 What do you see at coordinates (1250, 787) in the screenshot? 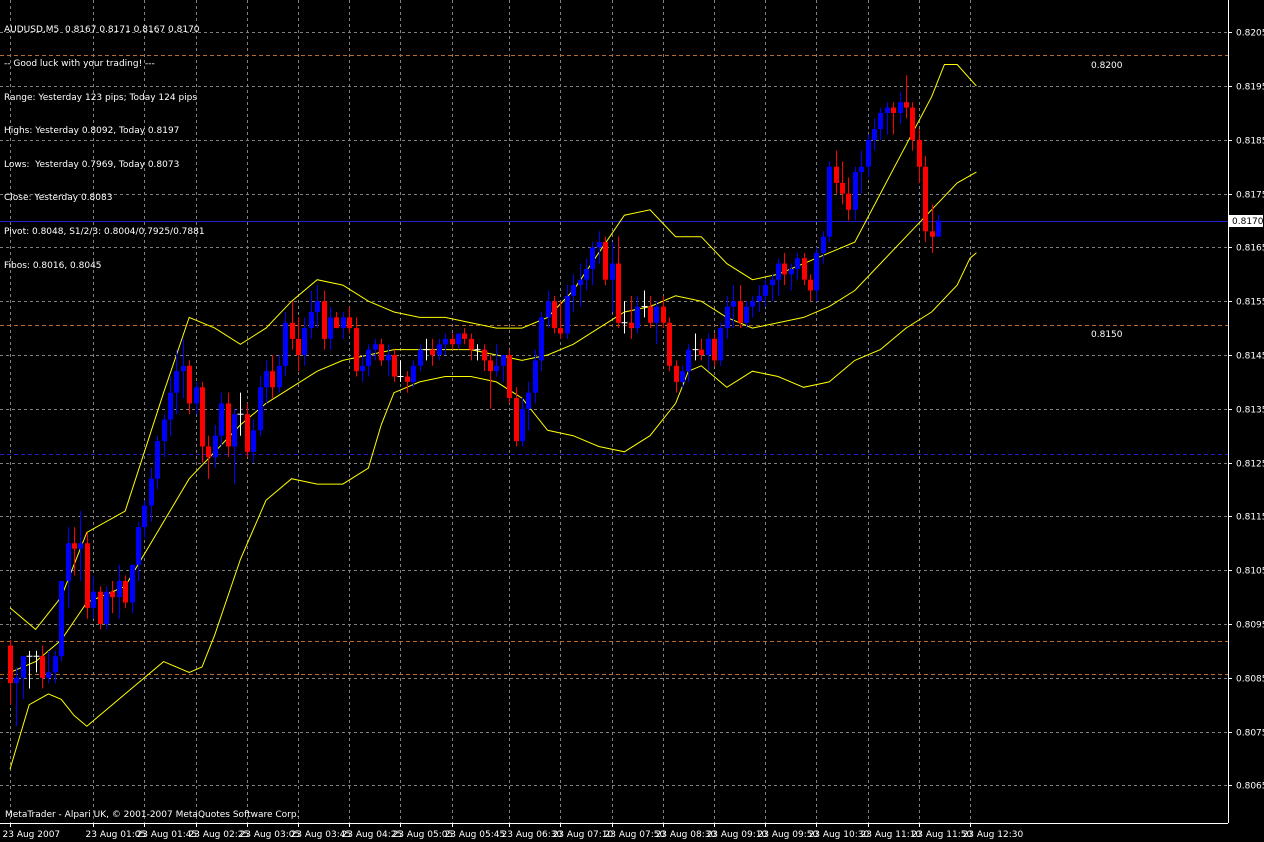
I see `y-tick-label: 0.8065` at bounding box center [1250, 787].